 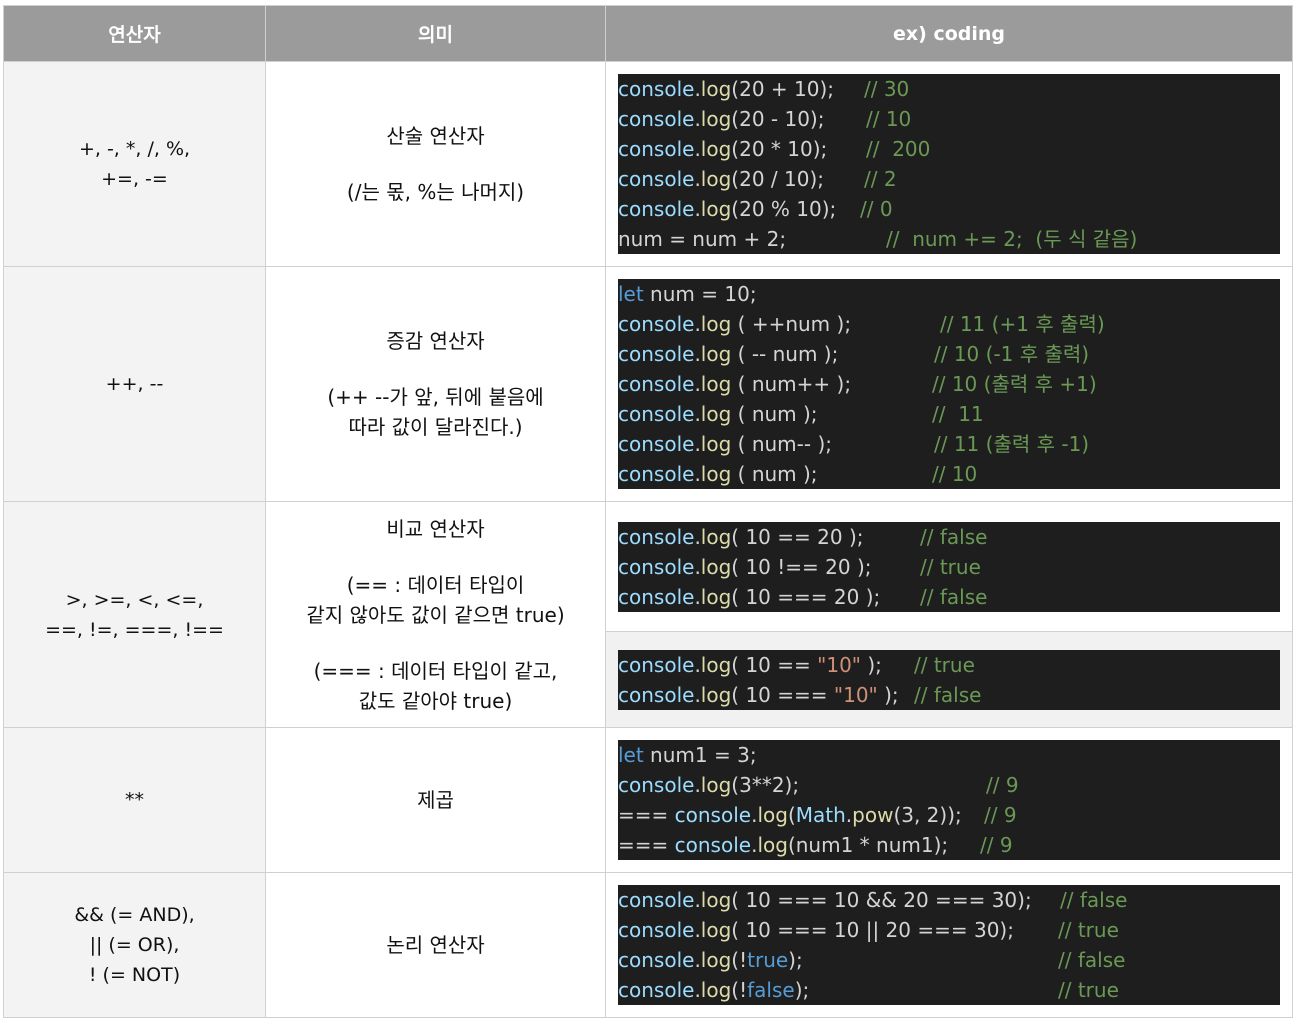 I want to click on code-line: console.log(20 * 10); // 200, so click(x=949, y=149).